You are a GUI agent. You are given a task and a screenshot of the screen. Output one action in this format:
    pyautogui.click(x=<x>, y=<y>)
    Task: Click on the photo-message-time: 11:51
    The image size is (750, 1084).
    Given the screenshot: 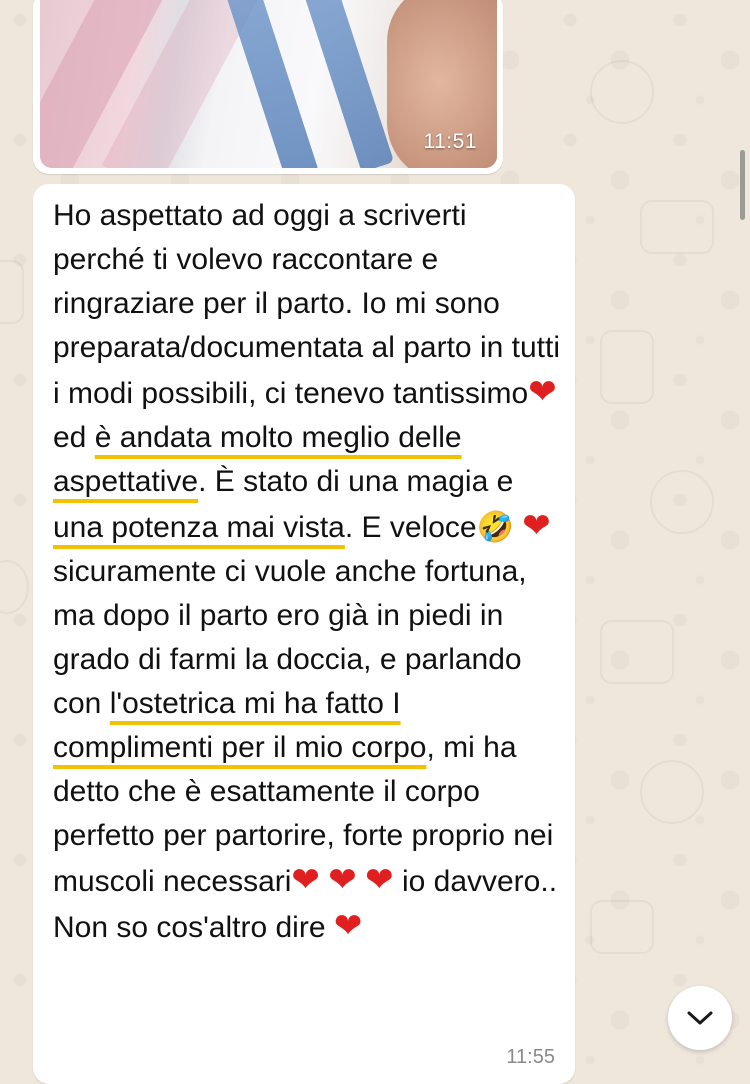 What is the action you would take?
    pyautogui.click(x=450, y=141)
    